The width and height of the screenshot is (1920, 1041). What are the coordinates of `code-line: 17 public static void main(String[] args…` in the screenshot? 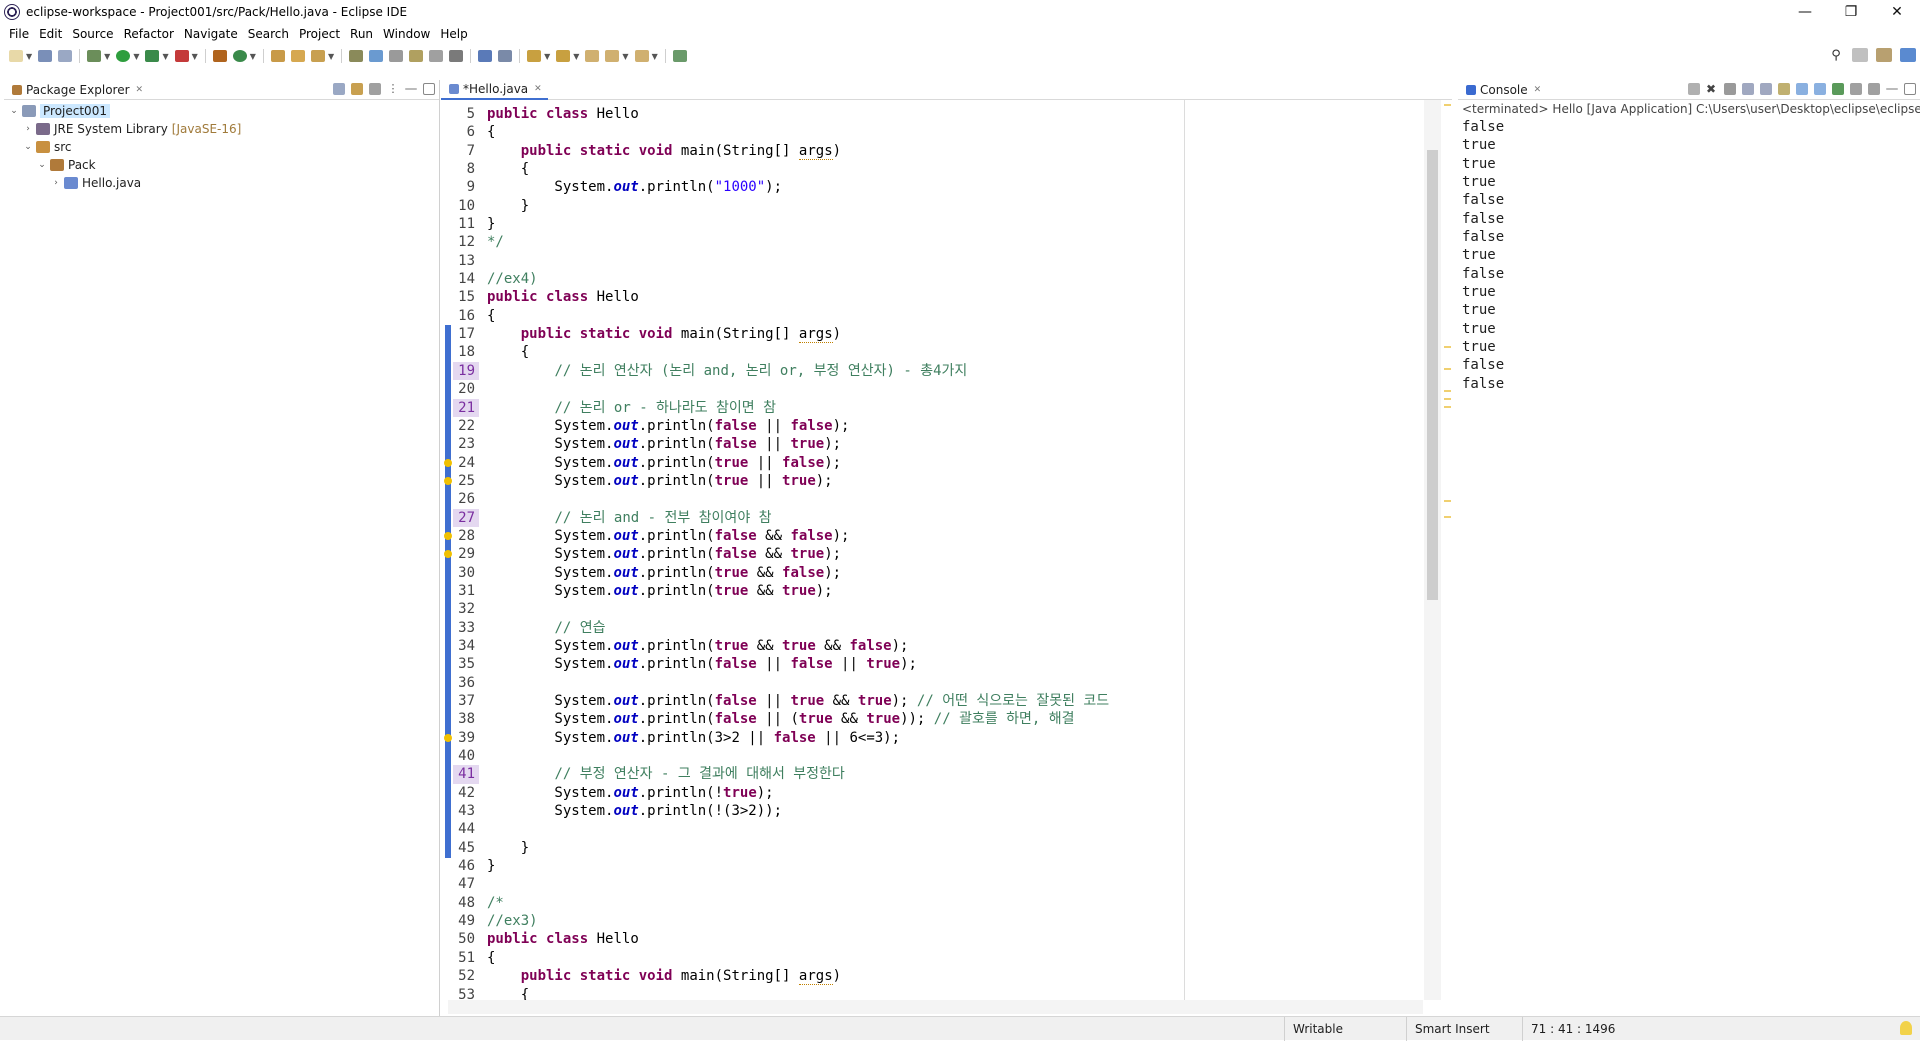 It's located at (781, 334).